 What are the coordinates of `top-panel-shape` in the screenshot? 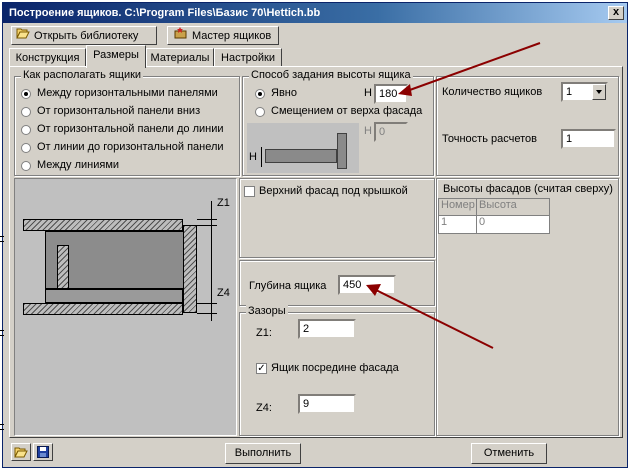 It's located at (103, 225).